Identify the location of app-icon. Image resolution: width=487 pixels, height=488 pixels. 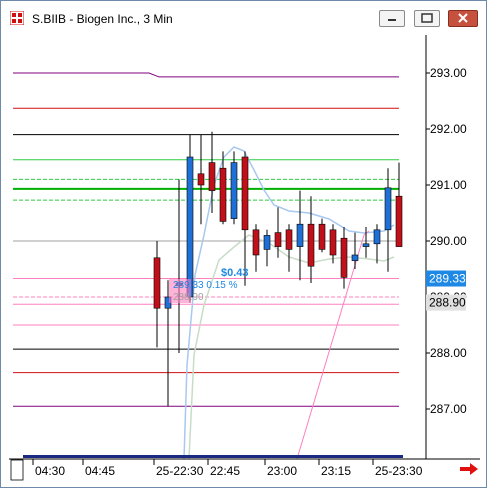
(17, 18).